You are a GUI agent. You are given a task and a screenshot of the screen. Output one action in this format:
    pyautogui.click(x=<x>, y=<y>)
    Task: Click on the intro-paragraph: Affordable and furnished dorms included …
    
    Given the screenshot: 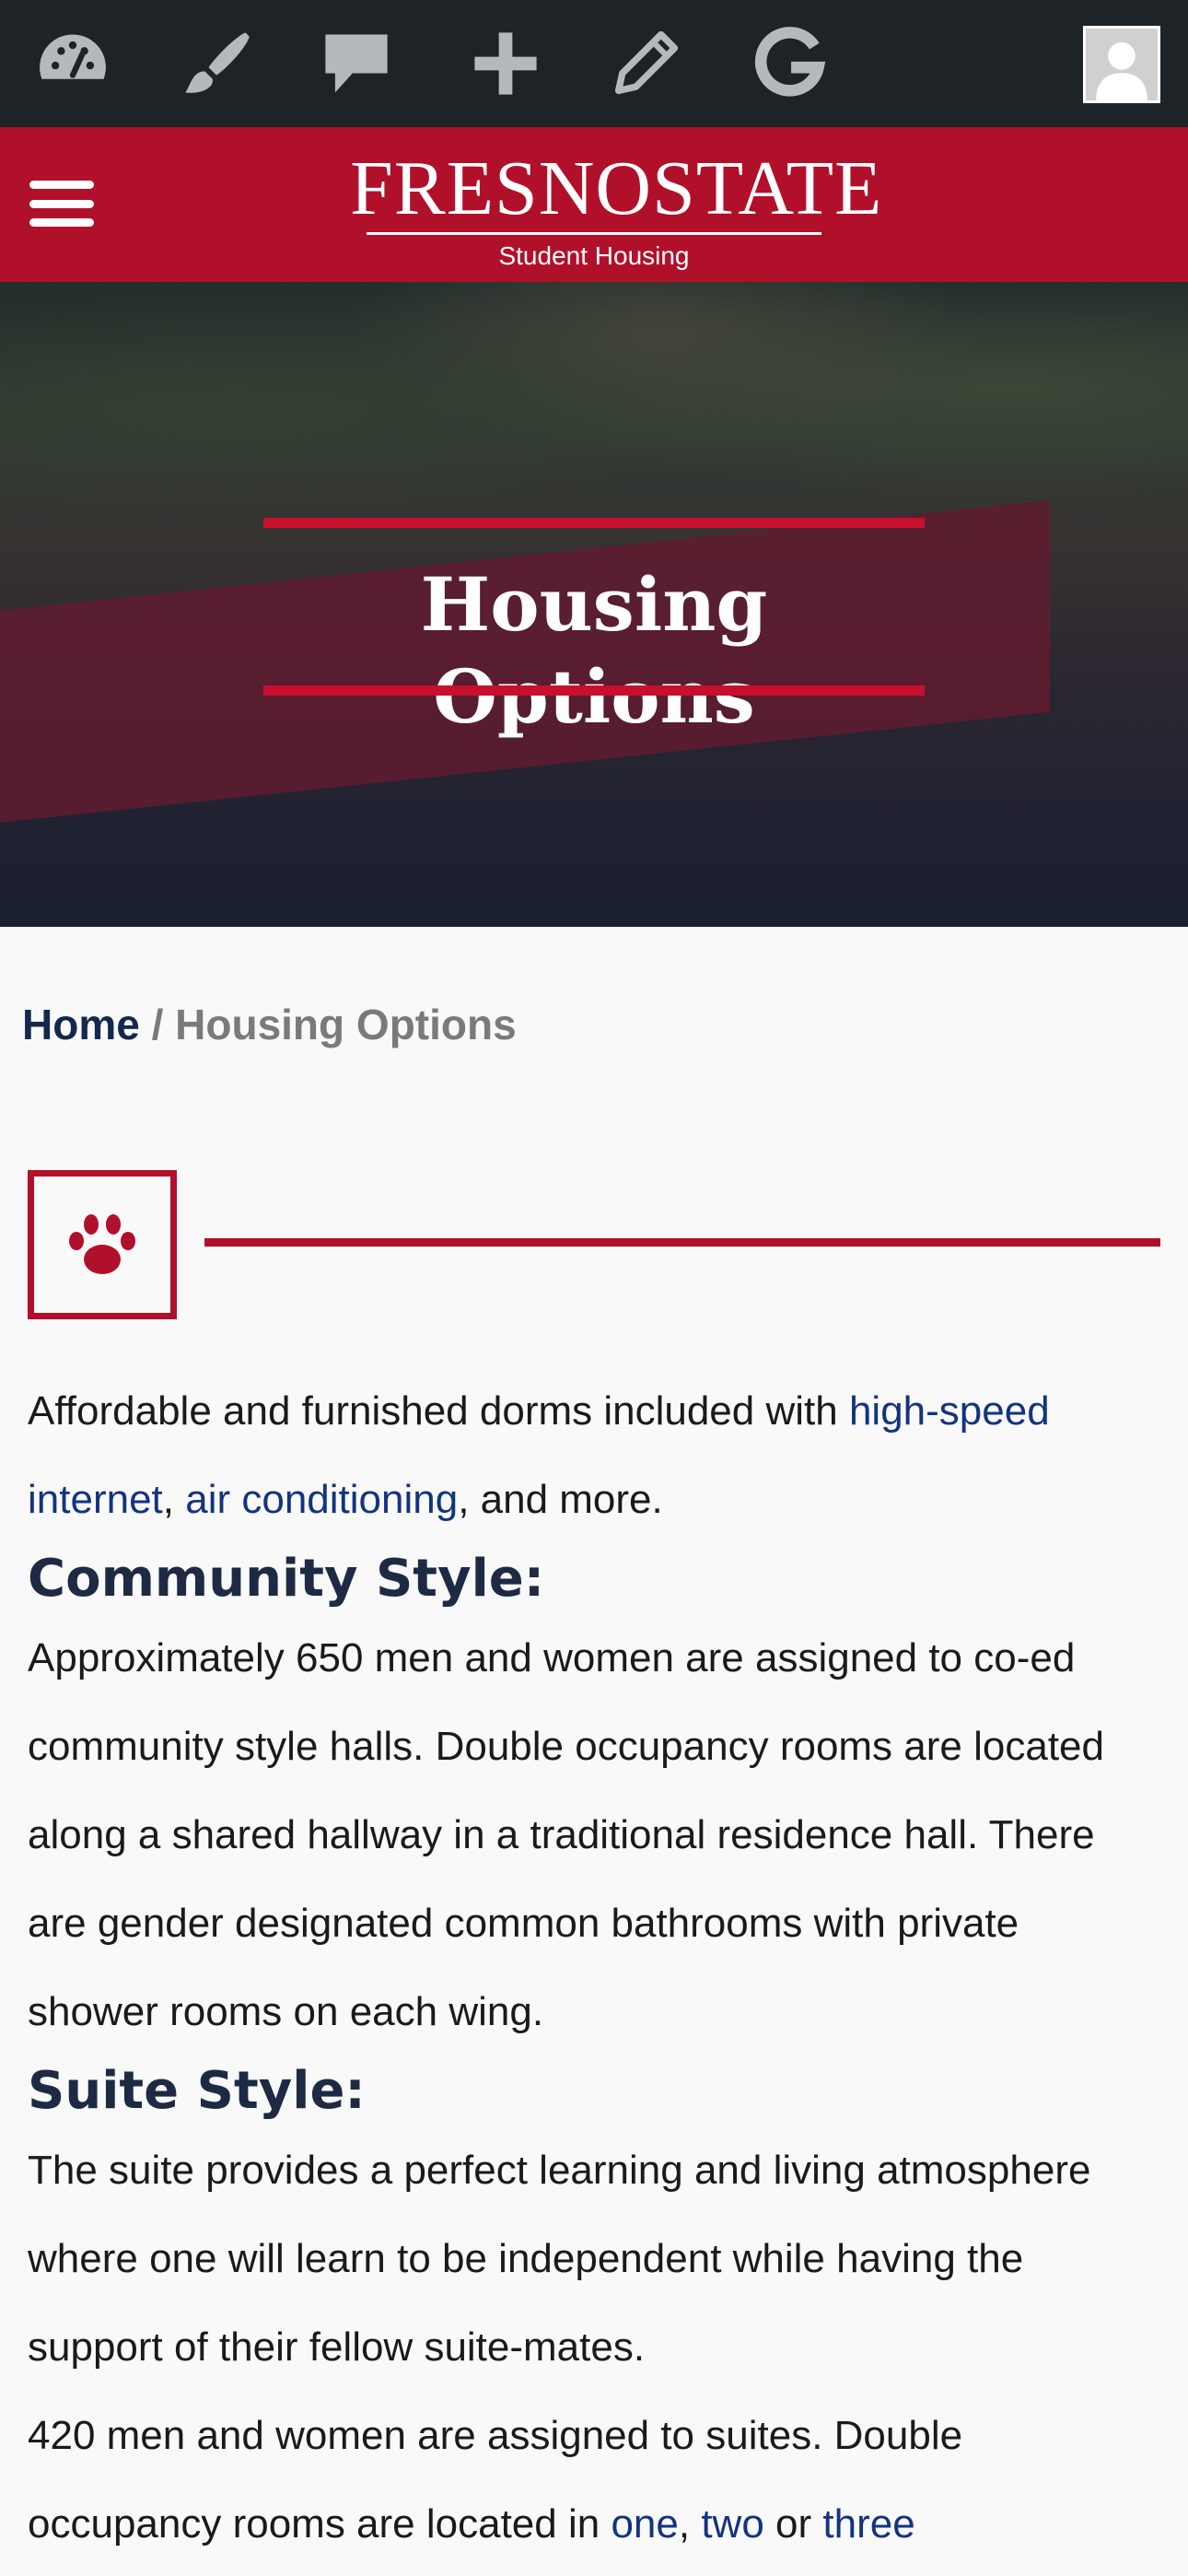 What is the action you would take?
    pyautogui.click(x=594, y=1455)
    